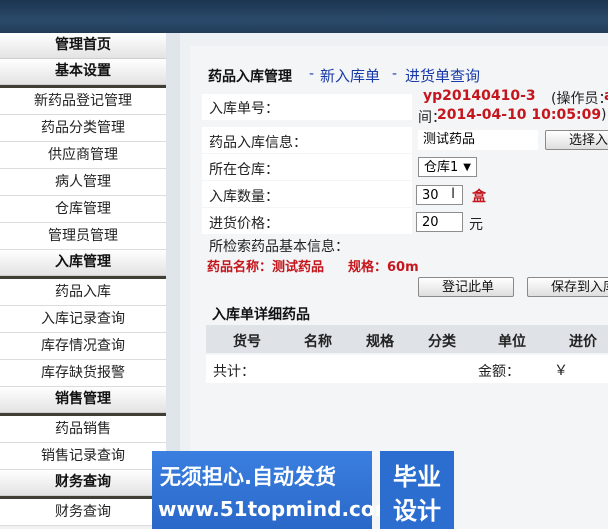 The height and width of the screenshot is (529, 608). Describe the element at coordinates (604, 115) in the screenshot. I see `time-close-paren: )` at that location.